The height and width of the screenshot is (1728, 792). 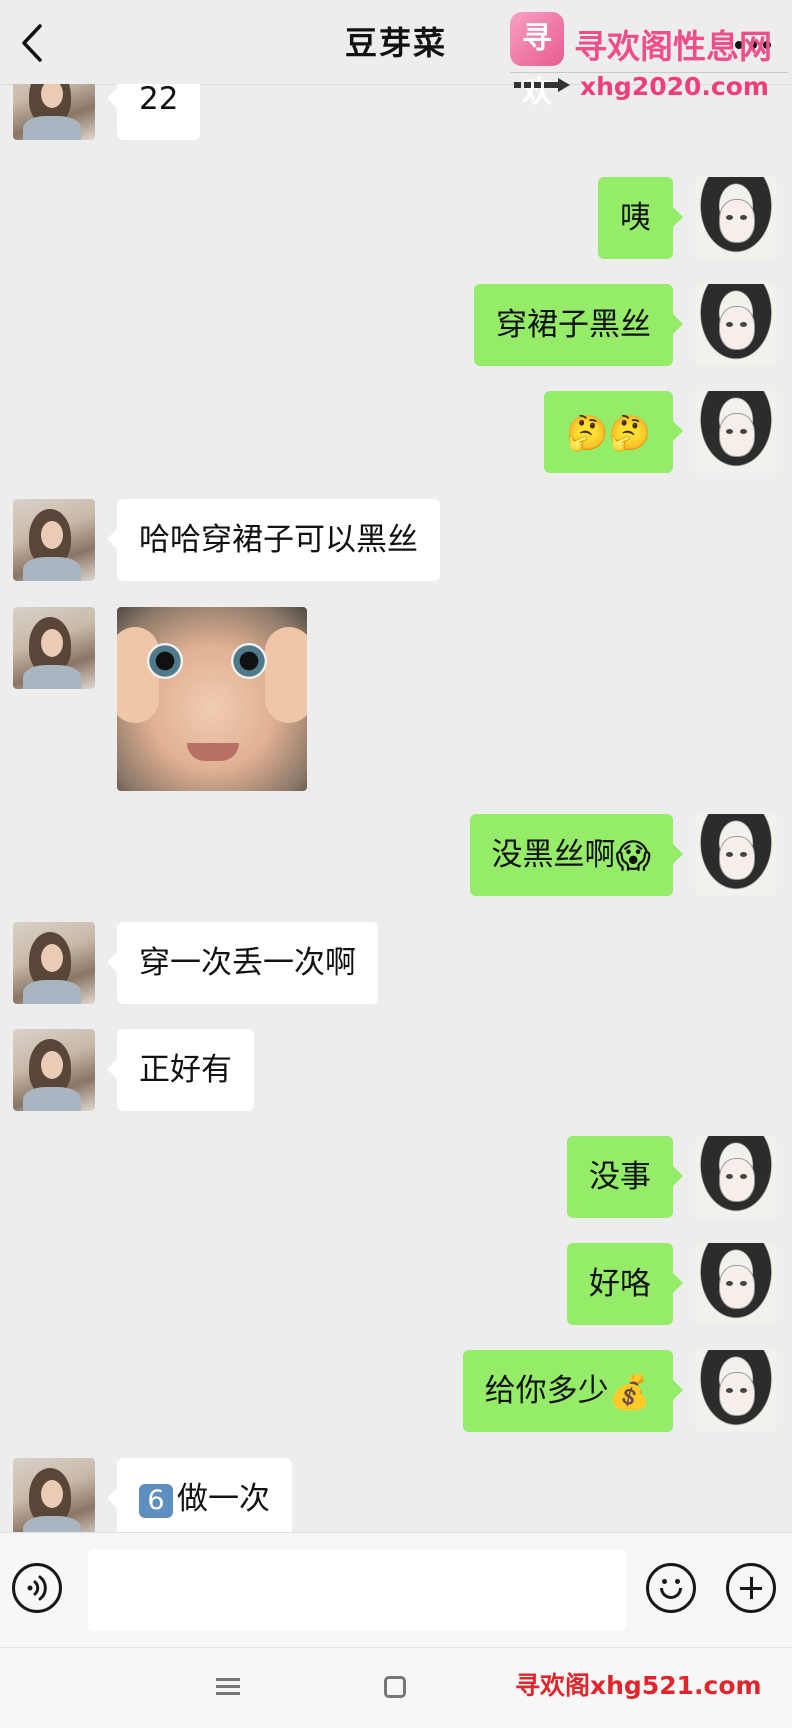 I want to click on image-message, so click(x=212, y=699).